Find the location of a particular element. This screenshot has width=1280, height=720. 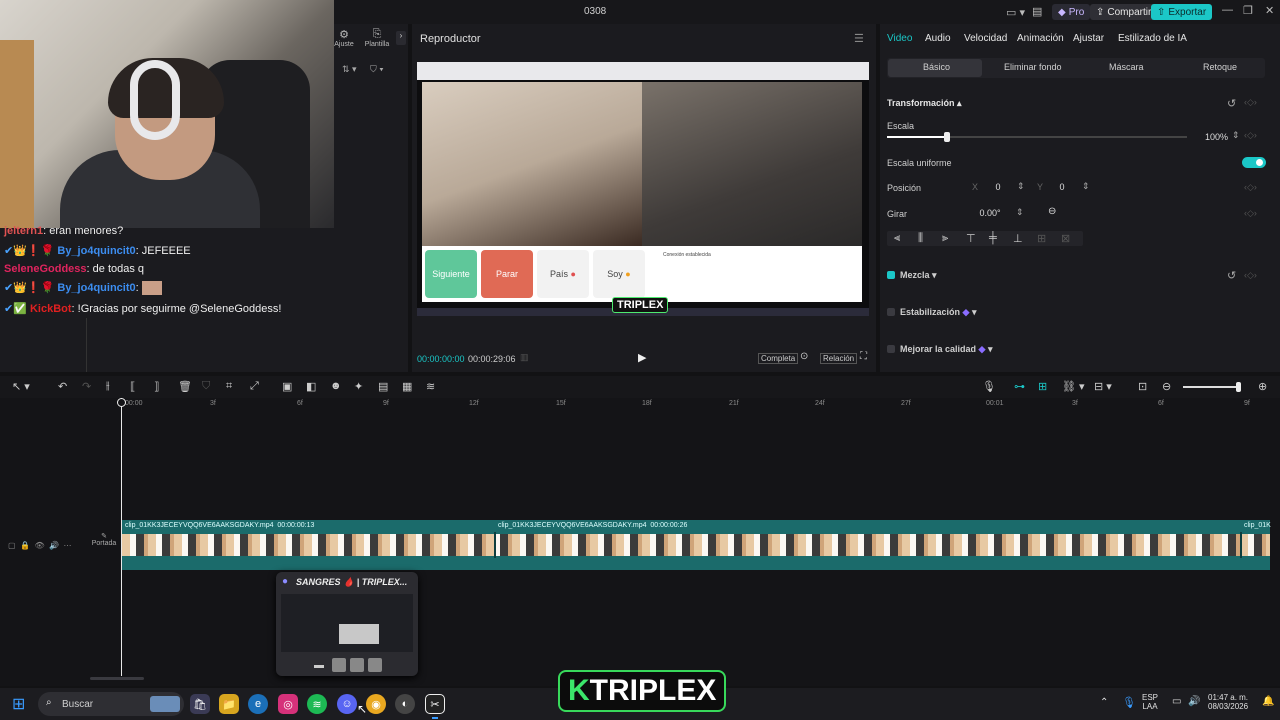

discord-taskbar-icon: ☺ is located at coordinates (347, 704).